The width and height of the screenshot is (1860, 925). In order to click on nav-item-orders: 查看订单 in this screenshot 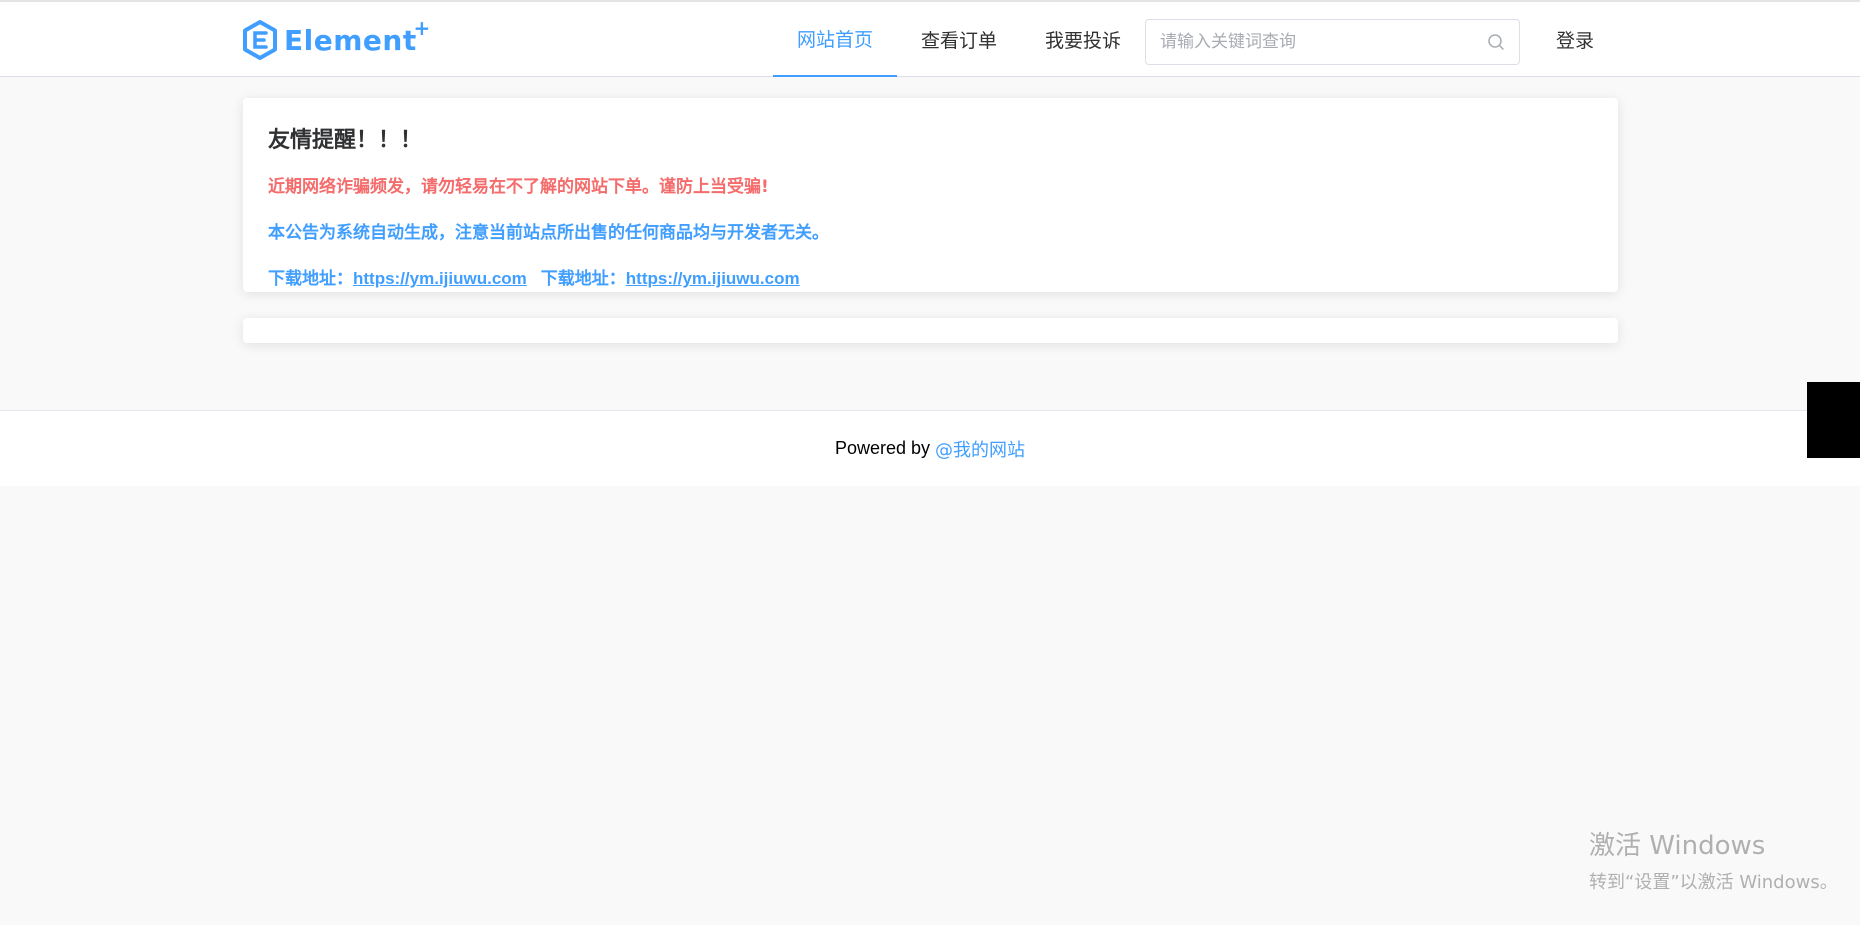, I will do `click(959, 39)`.